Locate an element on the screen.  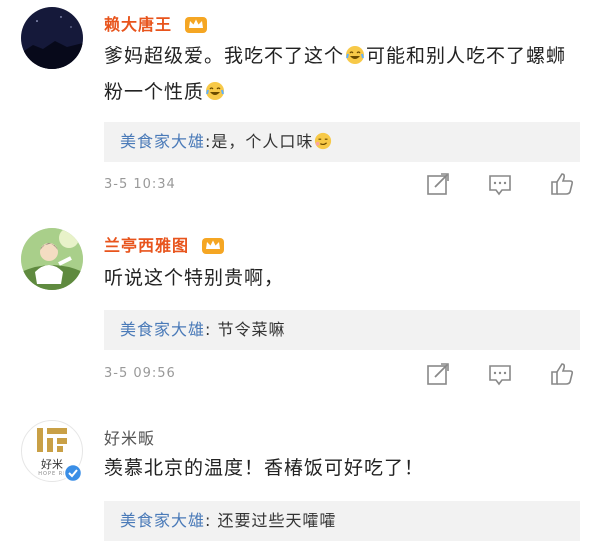
reply-box: 美食家大雄: 节令菜嘛 is located at coordinates (342, 330).